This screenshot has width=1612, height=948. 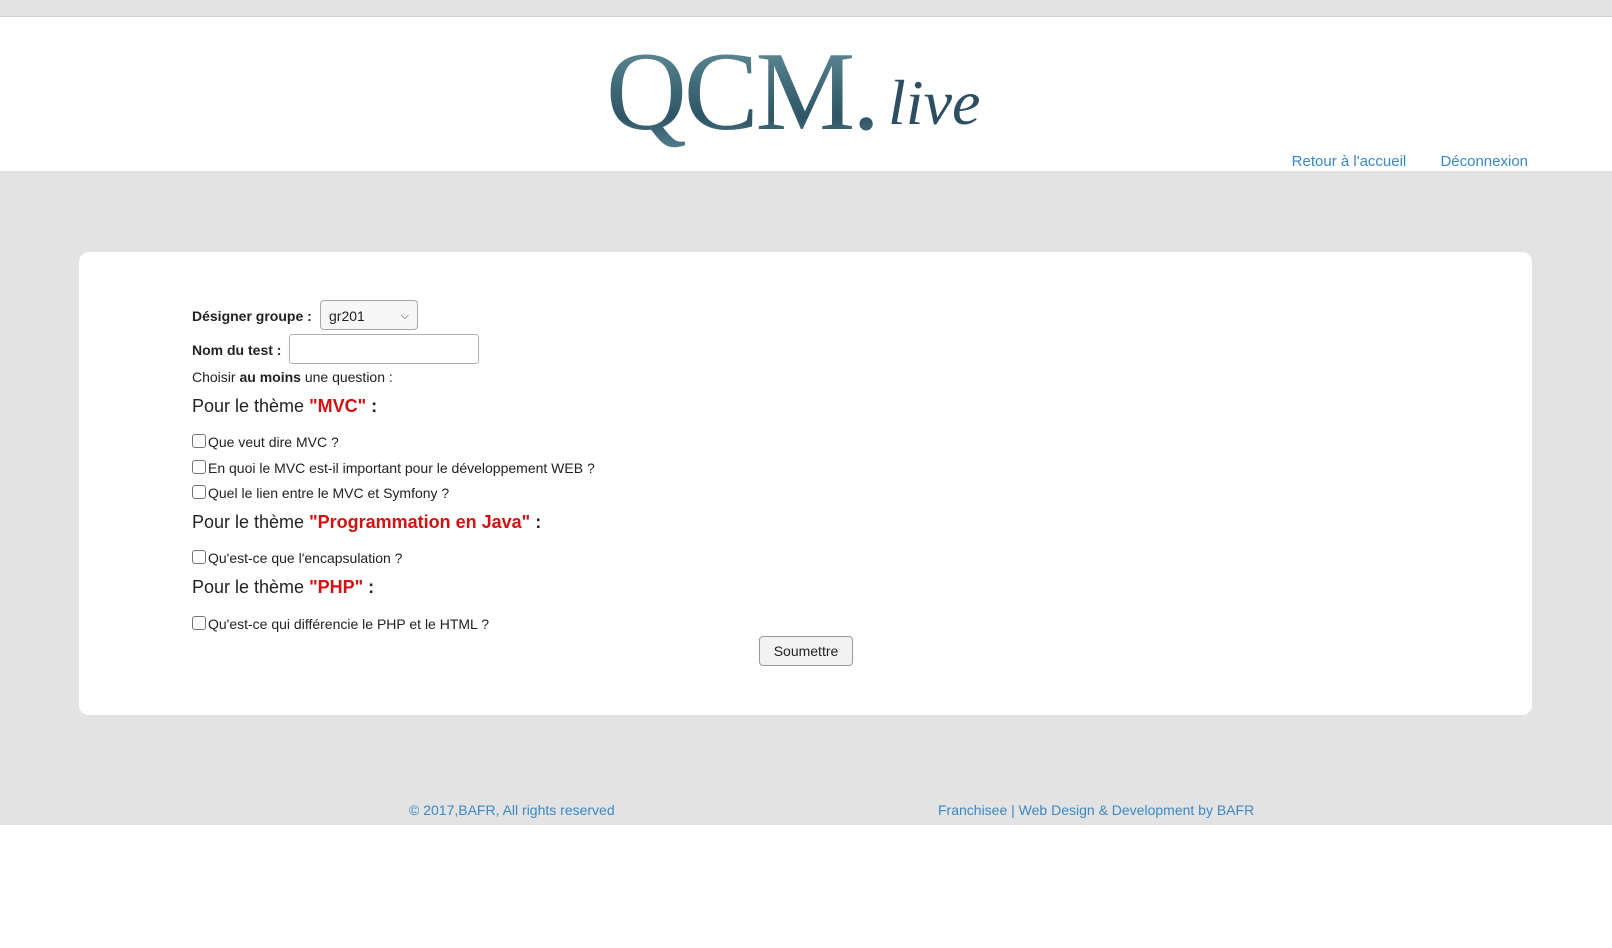 What do you see at coordinates (216, 377) in the screenshot?
I see `instruction-pre: Choisir` at bounding box center [216, 377].